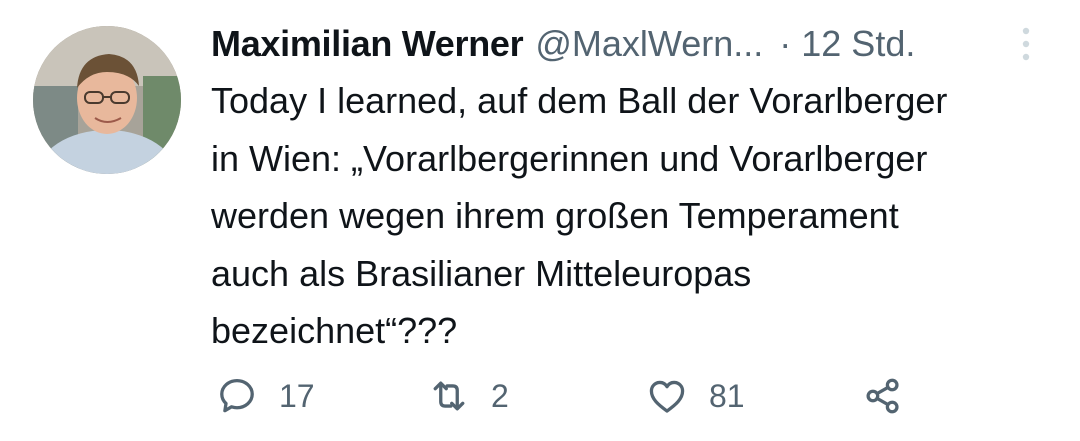 Image resolution: width=1080 pixels, height=441 pixels. Describe the element at coordinates (858, 44) in the screenshot. I see `tweet-timestamp: 12 Std.` at that location.